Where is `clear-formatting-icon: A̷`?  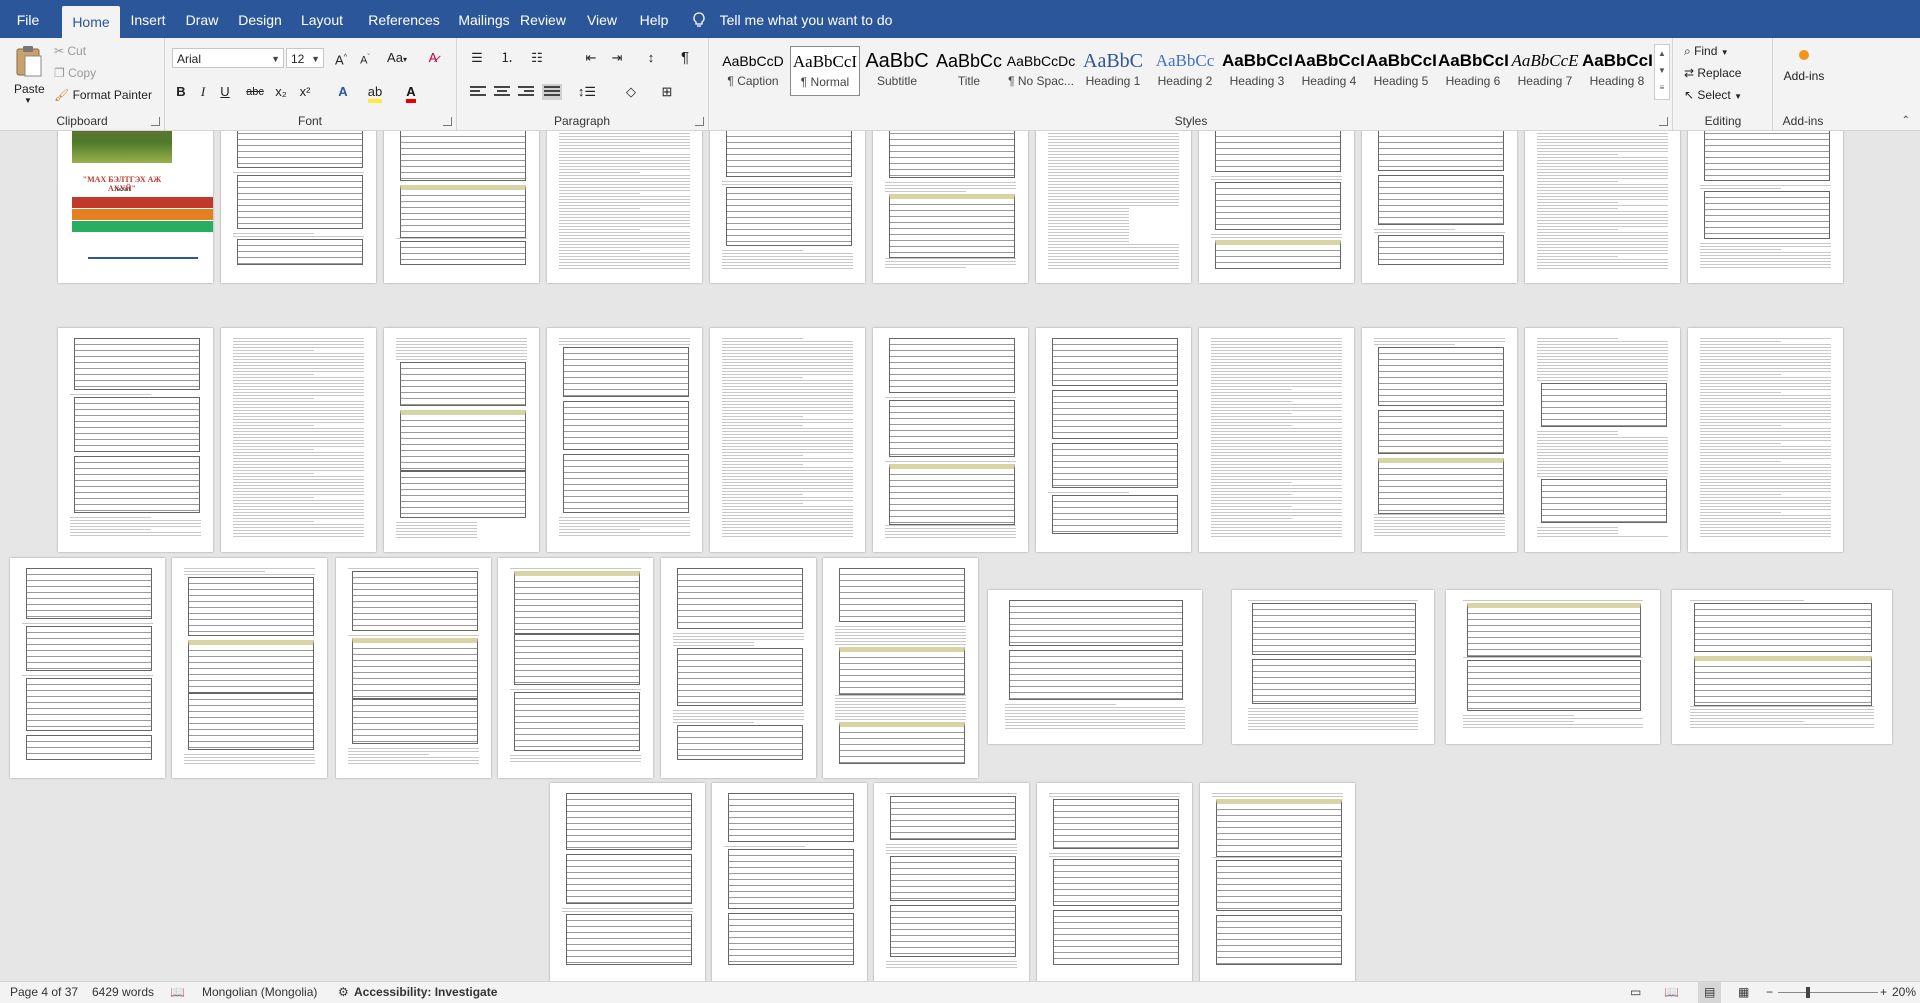 clear-formatting-icon: A̷ is located at coordinates (433, 58).